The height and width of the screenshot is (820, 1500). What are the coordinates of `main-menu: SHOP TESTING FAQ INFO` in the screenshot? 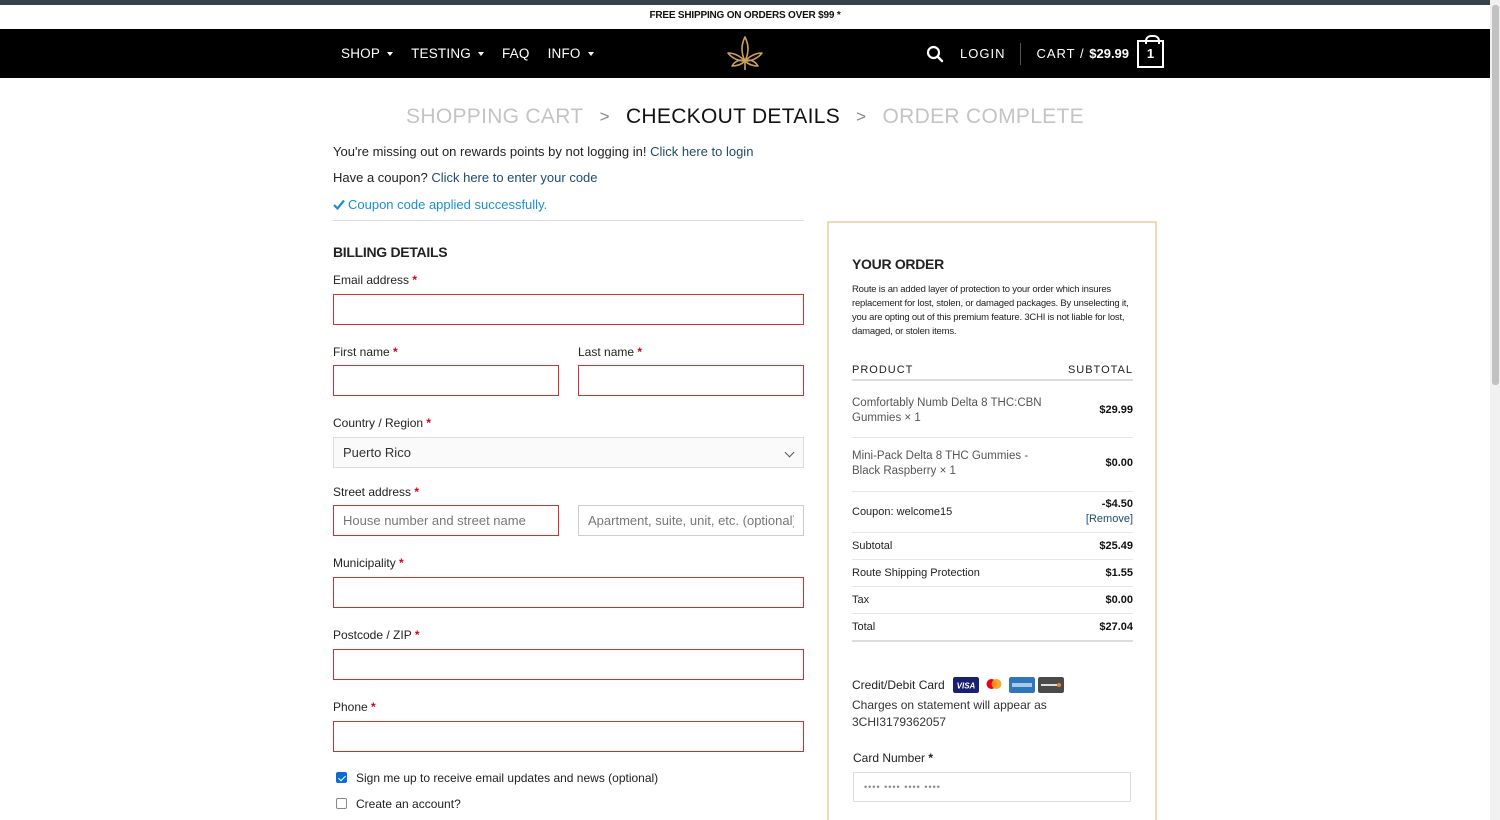 It's located at (467, 53).